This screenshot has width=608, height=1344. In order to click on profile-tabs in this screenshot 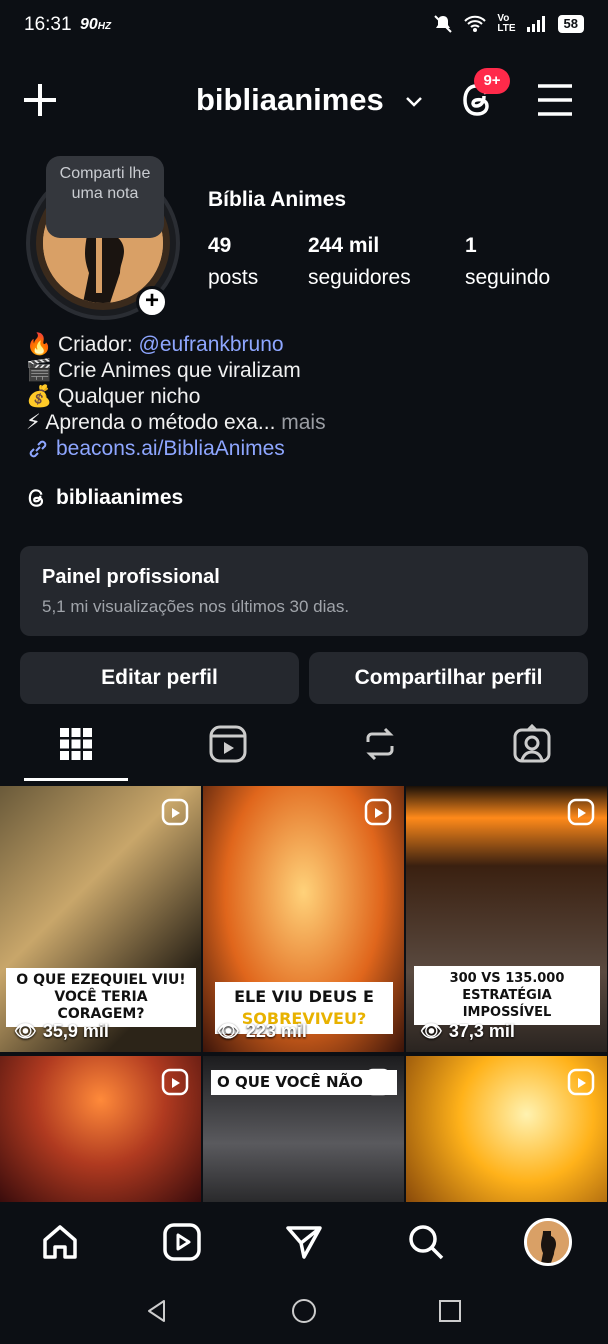, I will do `click(304, 749)`.